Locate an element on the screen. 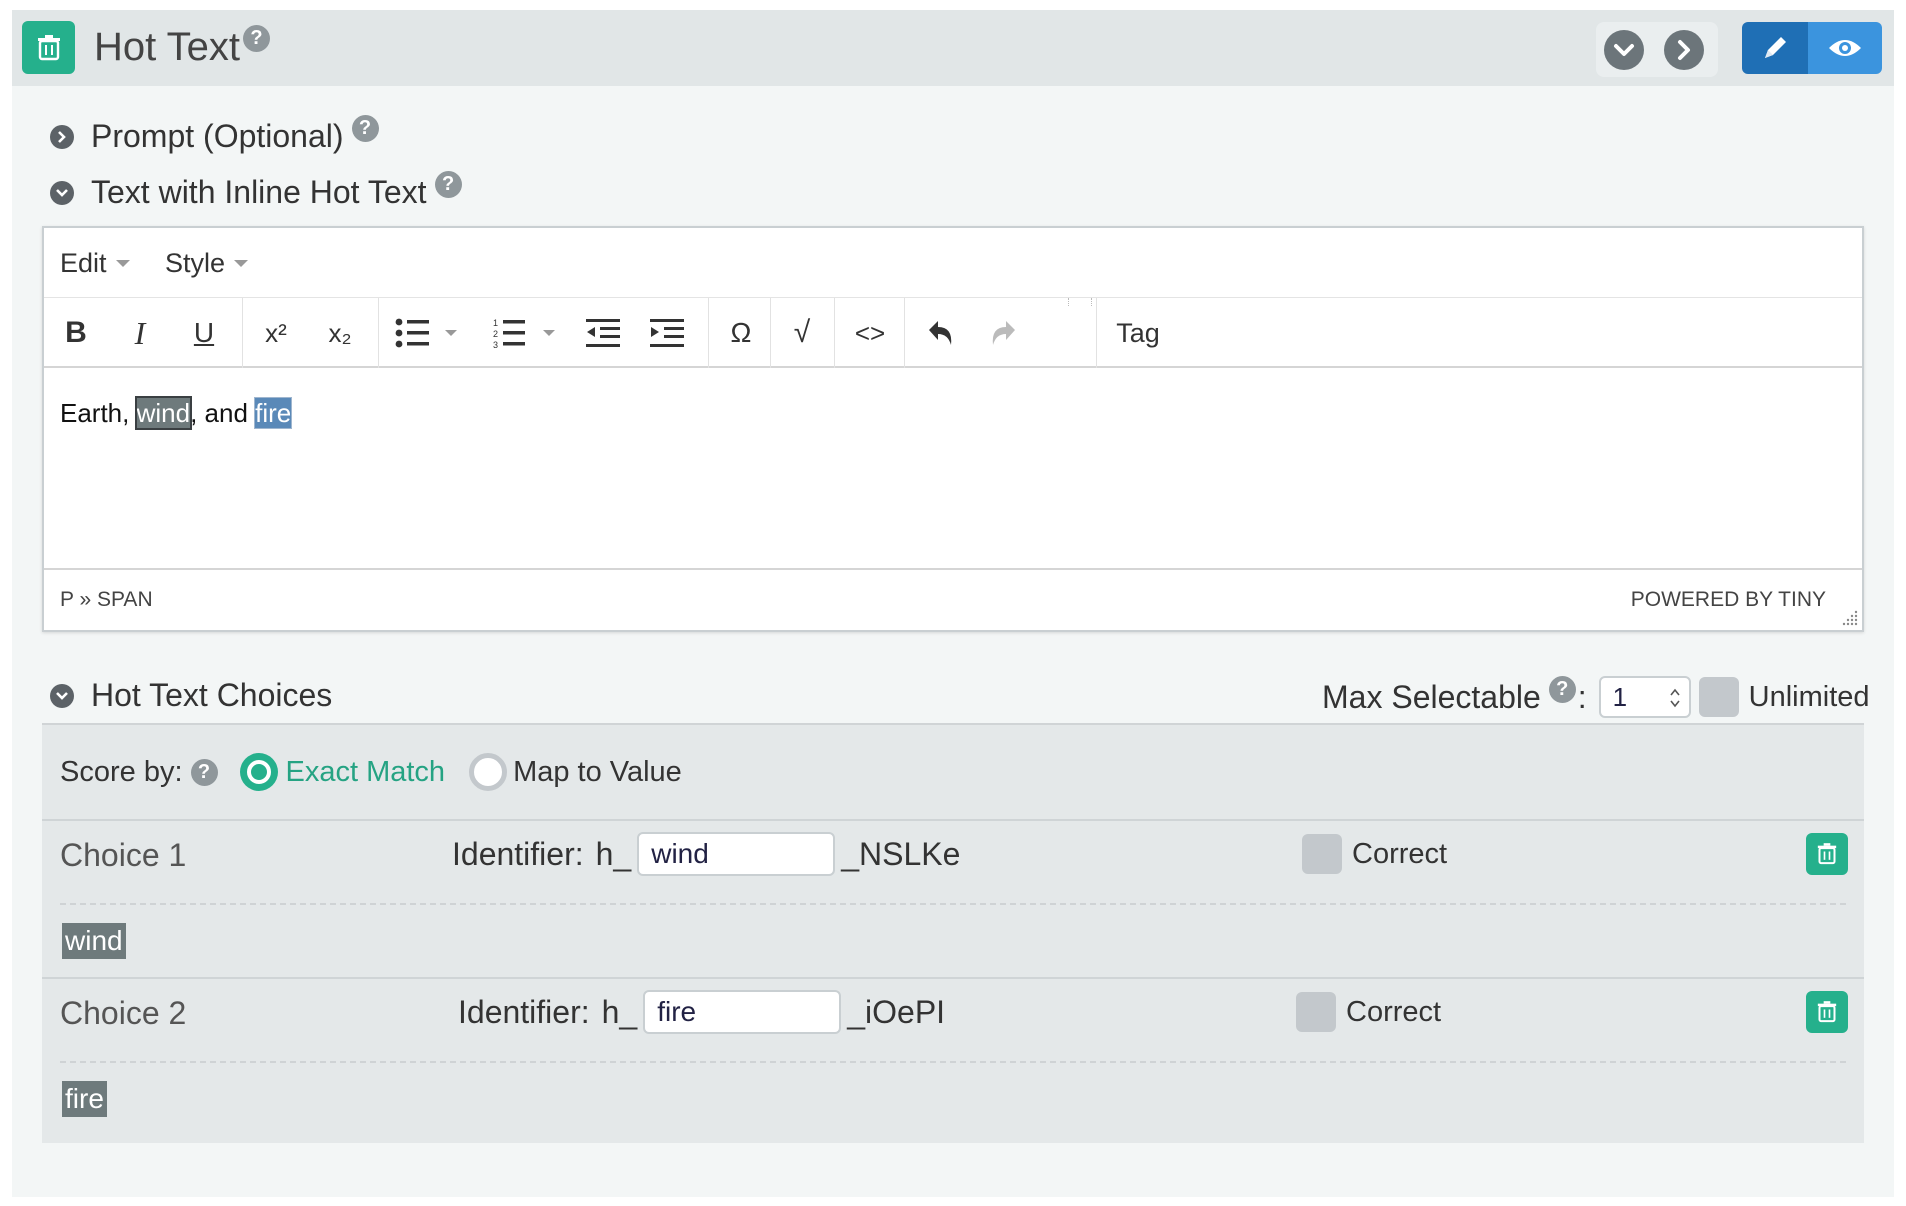 Image resolution: width=1906 pixels, height=1206 pixels. identifier-suffix: _iOePI is located at coordinates (896, 1011).